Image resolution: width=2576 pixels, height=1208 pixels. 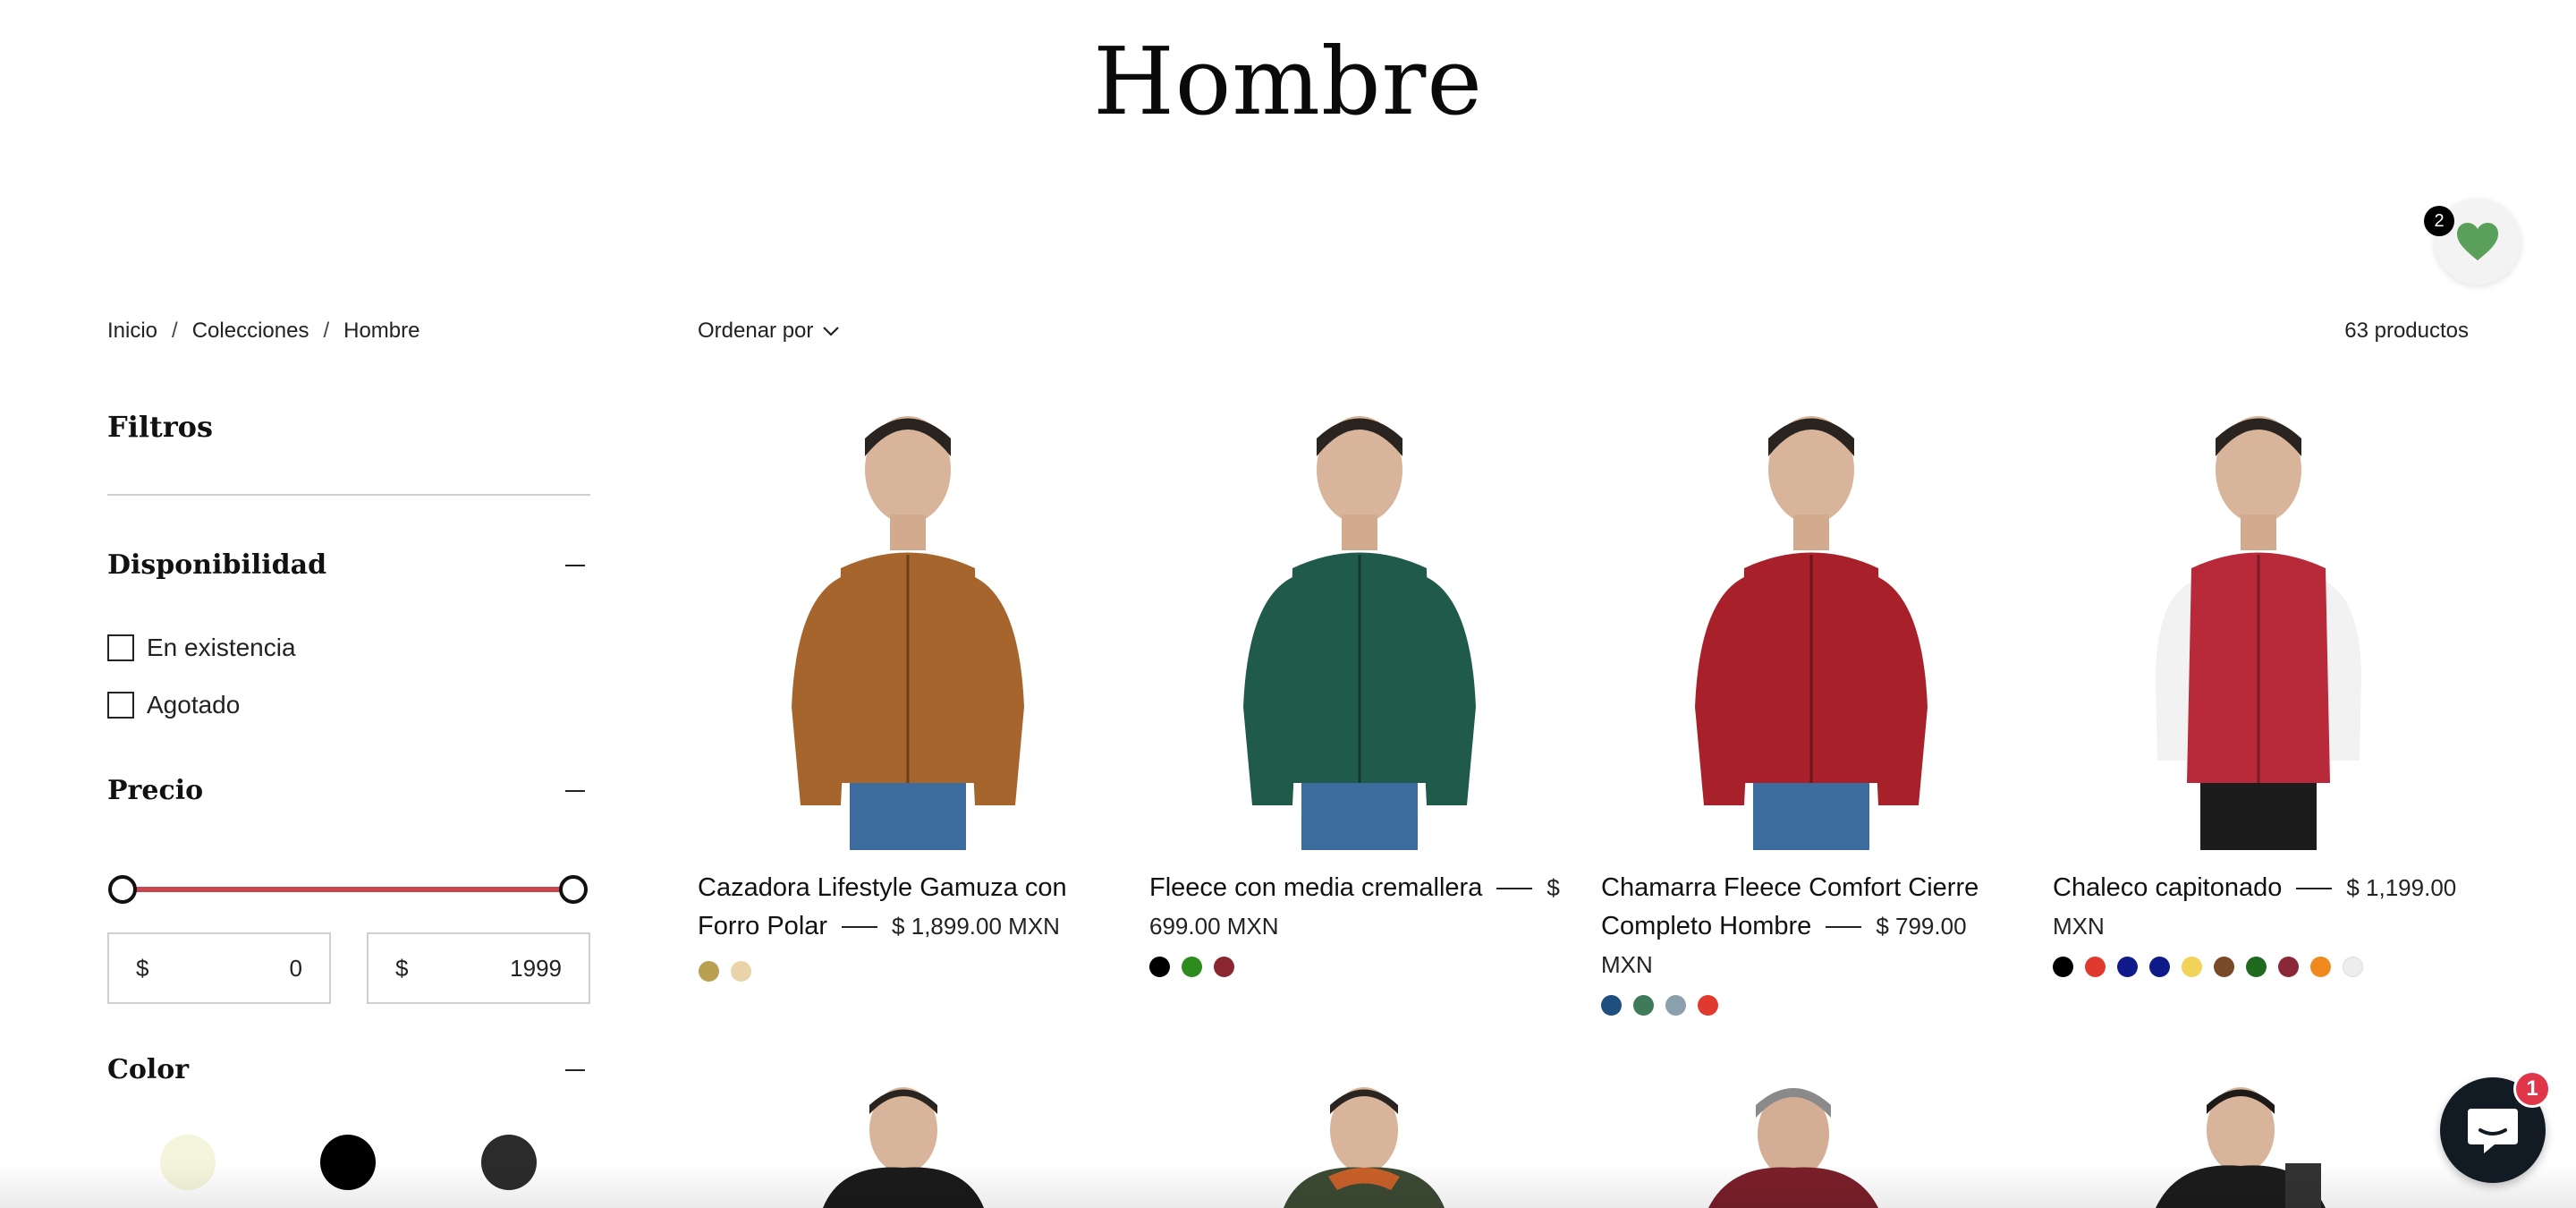 What do you see at coordinates (348, 565) in the screenshot?
I see `facet-availability-toggle: Disponibilidad` at bounding box center [348, 565].